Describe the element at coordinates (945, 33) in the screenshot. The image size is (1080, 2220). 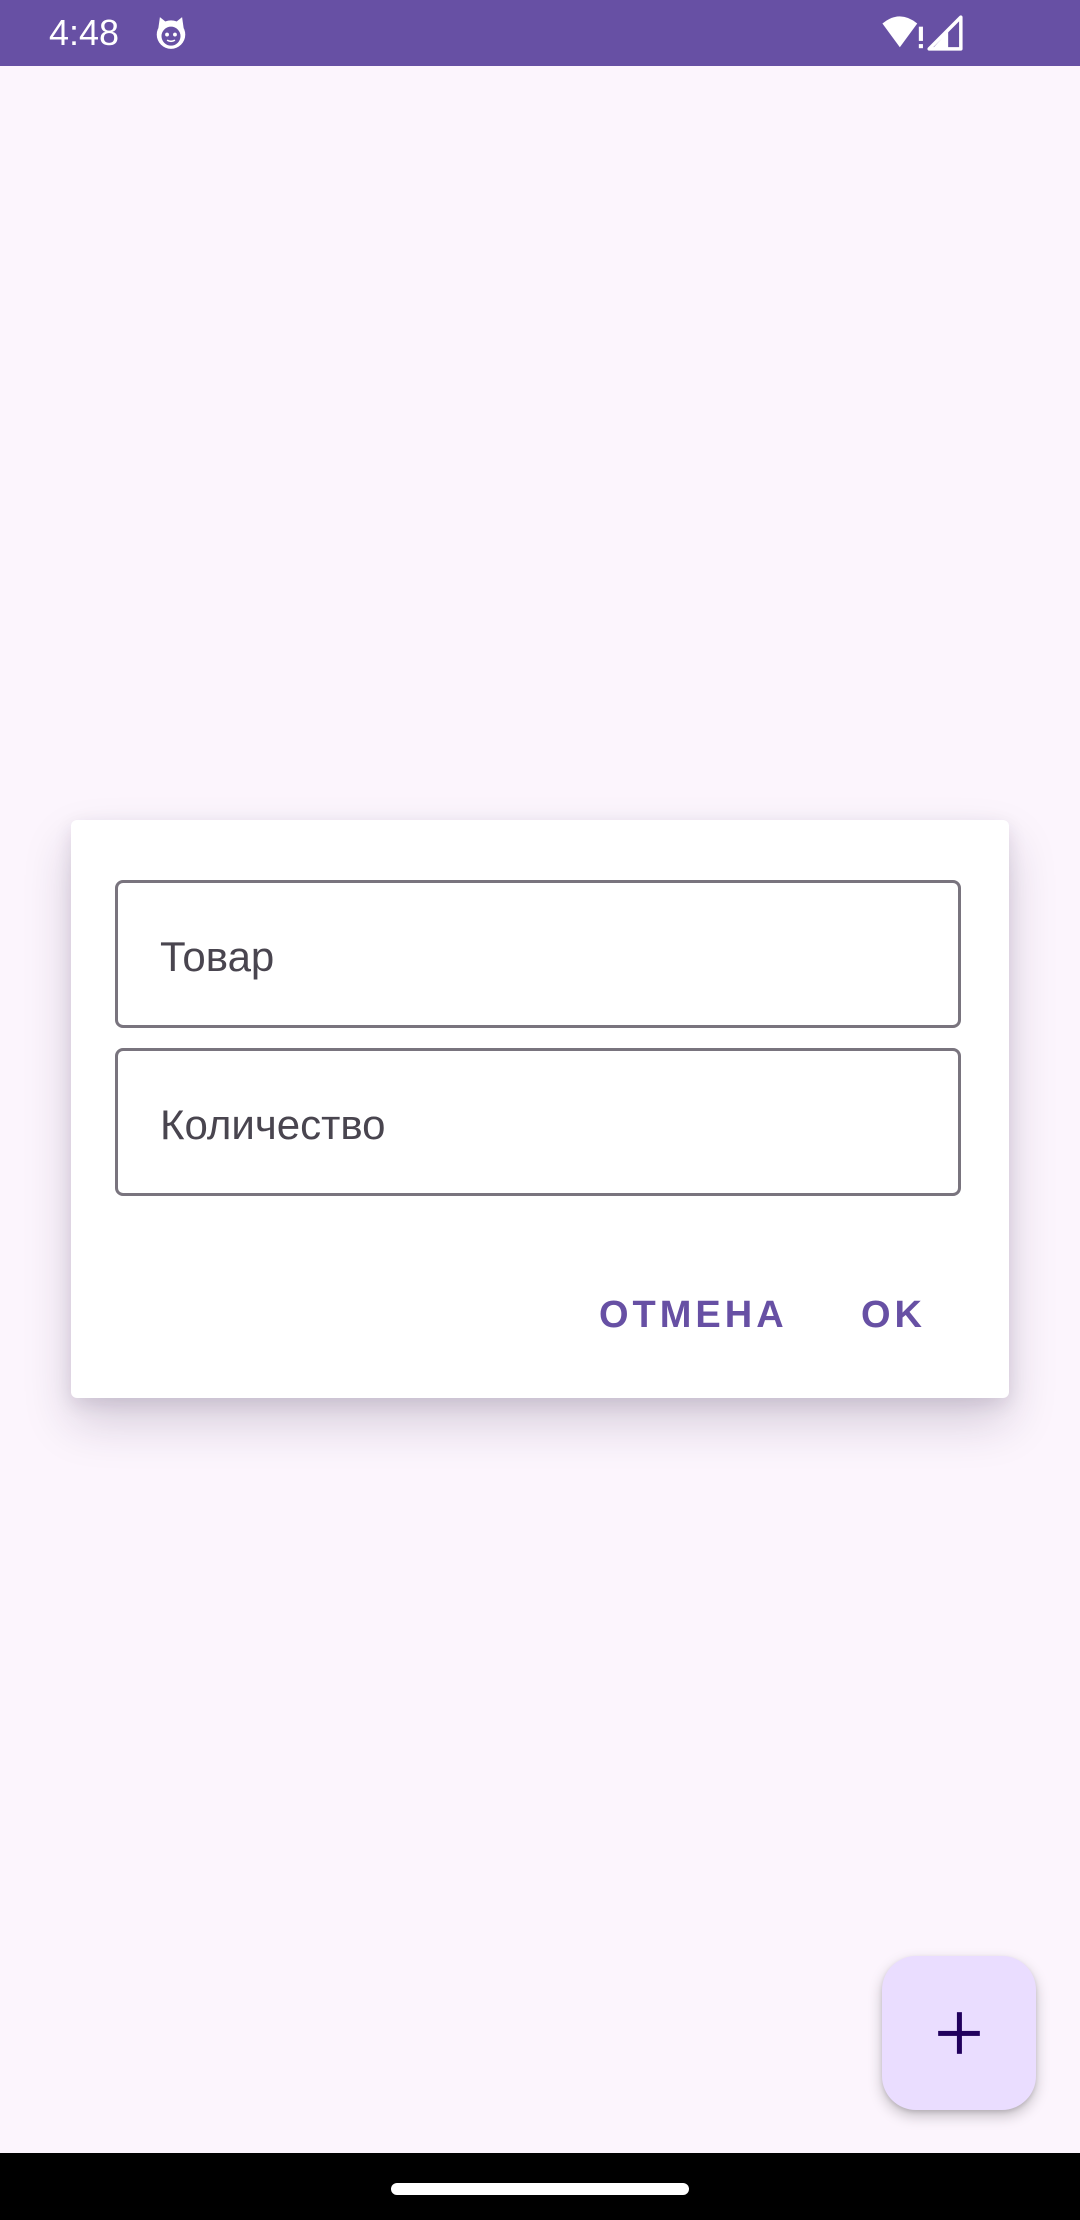
I see `cell-signal-icon` at that location.